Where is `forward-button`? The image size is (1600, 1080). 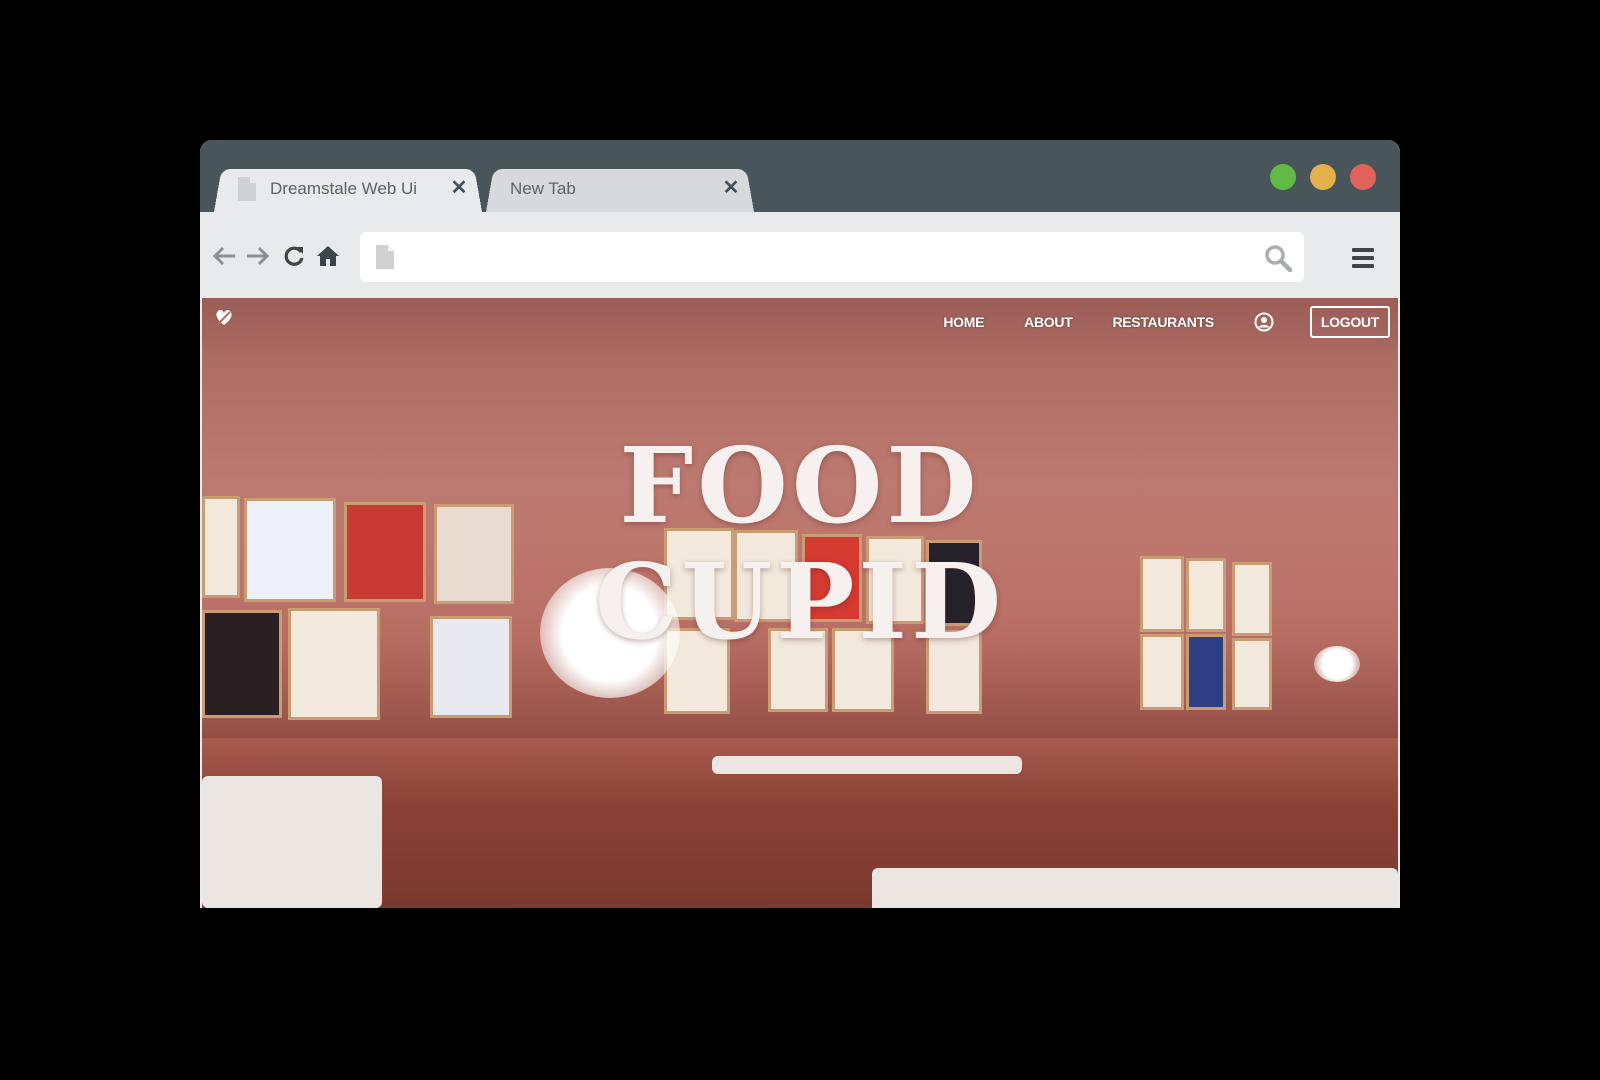
forward-button is located at coordinates (258, 256).